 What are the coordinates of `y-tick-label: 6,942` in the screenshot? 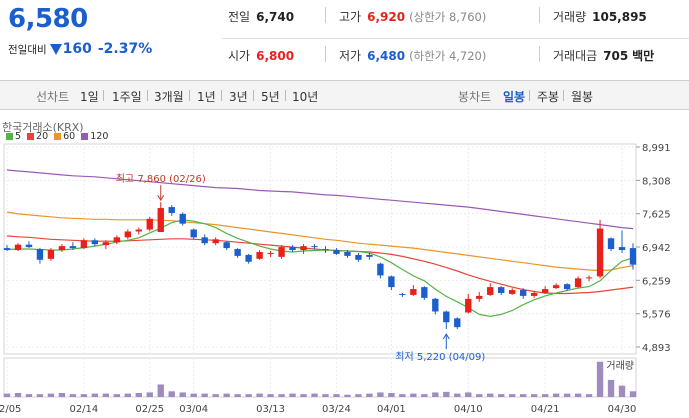 It's located at (656, 248).